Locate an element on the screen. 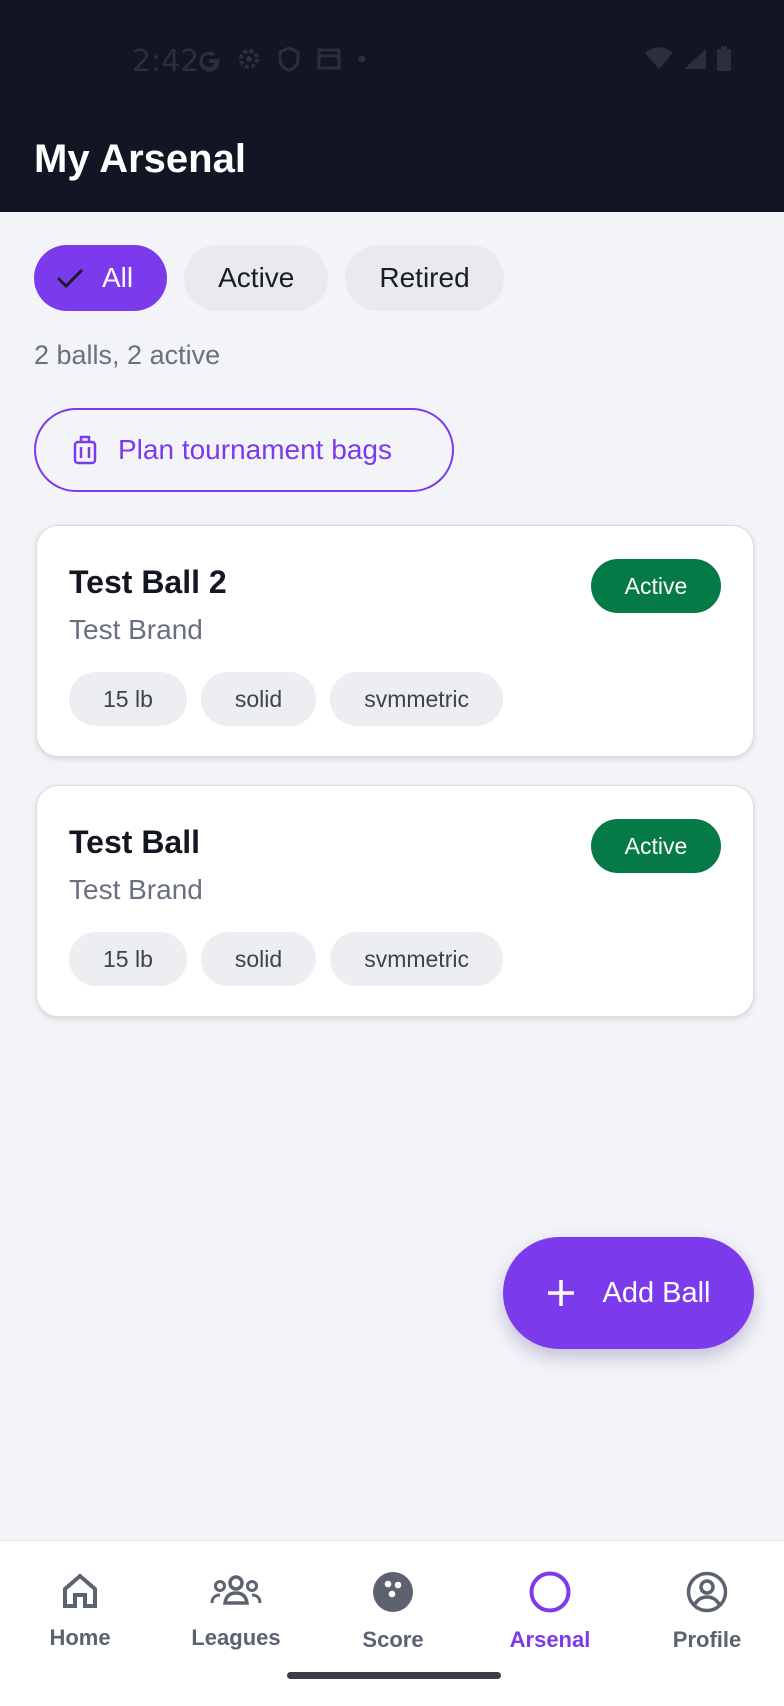  check-icon is located at coordinates (70, 278).